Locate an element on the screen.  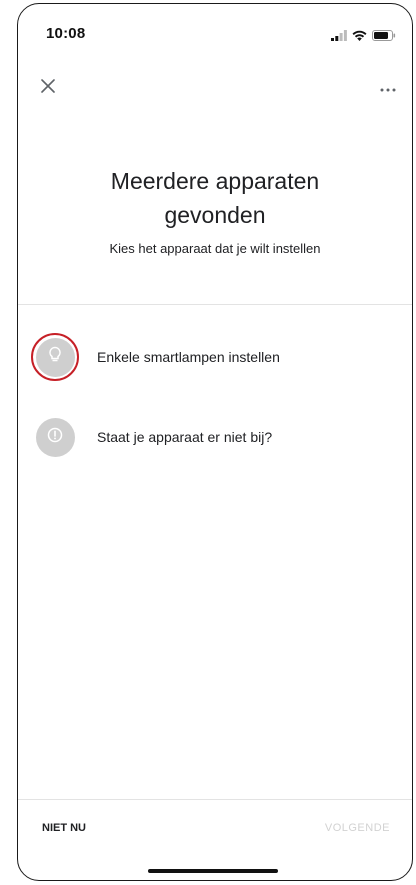
option-single-smart-lights: Enkele smartlampen instellen is located at coordinates (215, 357).